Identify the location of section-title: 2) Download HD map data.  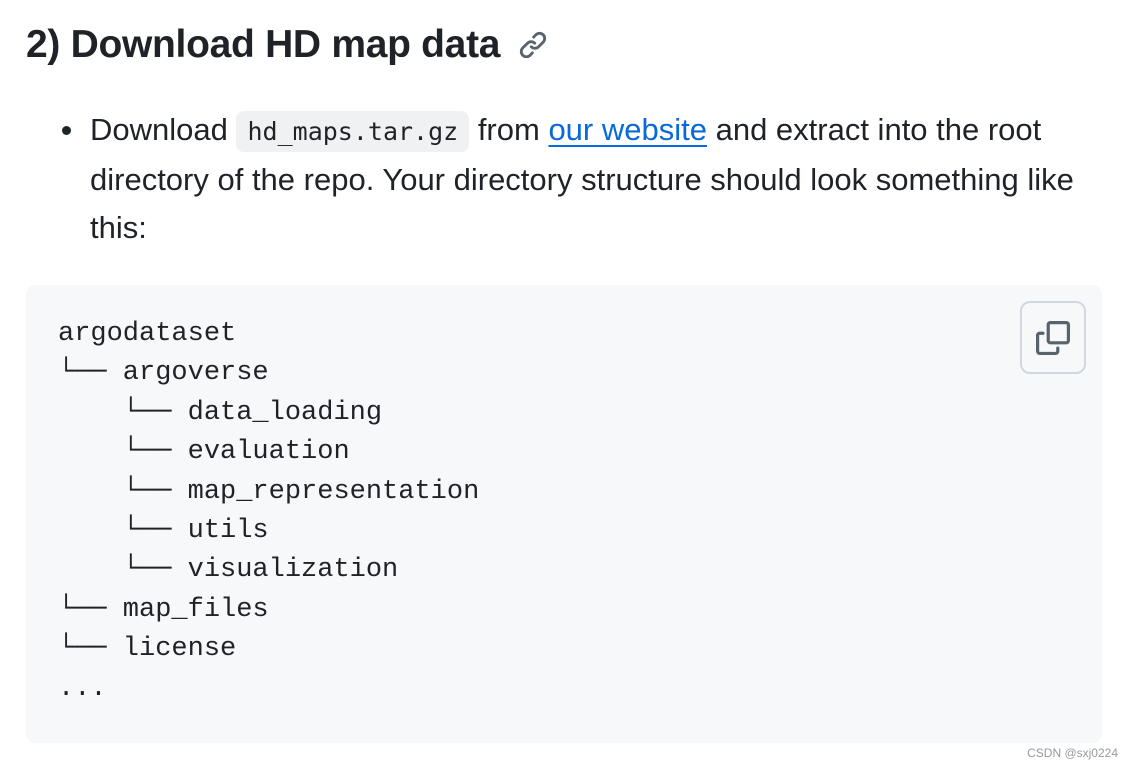
(263, 44).